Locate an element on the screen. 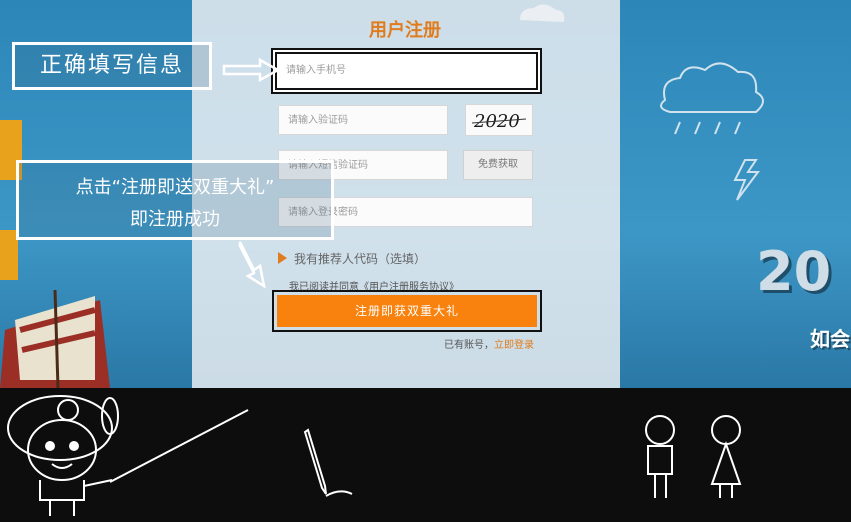  tip-fill-info: 正确填写信息 is located at coordinates (112, 66).